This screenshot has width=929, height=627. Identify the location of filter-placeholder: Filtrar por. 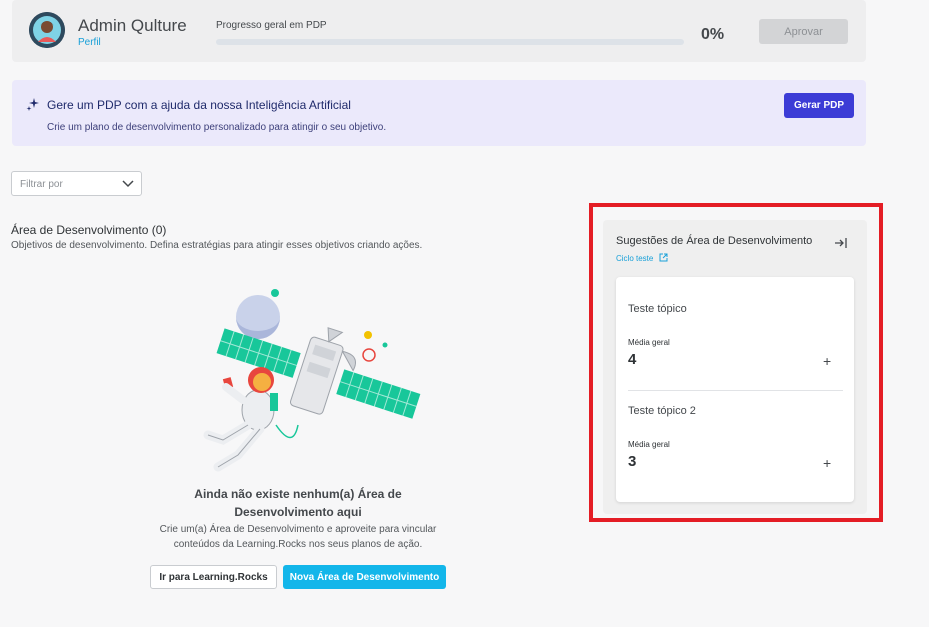
(41, 184).